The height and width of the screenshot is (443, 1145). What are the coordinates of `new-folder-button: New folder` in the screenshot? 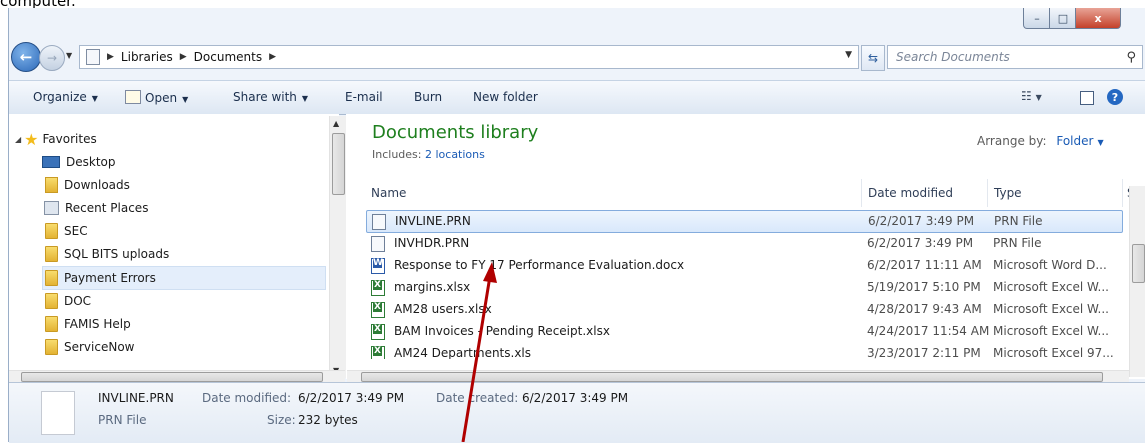 It's located at (505, 97).